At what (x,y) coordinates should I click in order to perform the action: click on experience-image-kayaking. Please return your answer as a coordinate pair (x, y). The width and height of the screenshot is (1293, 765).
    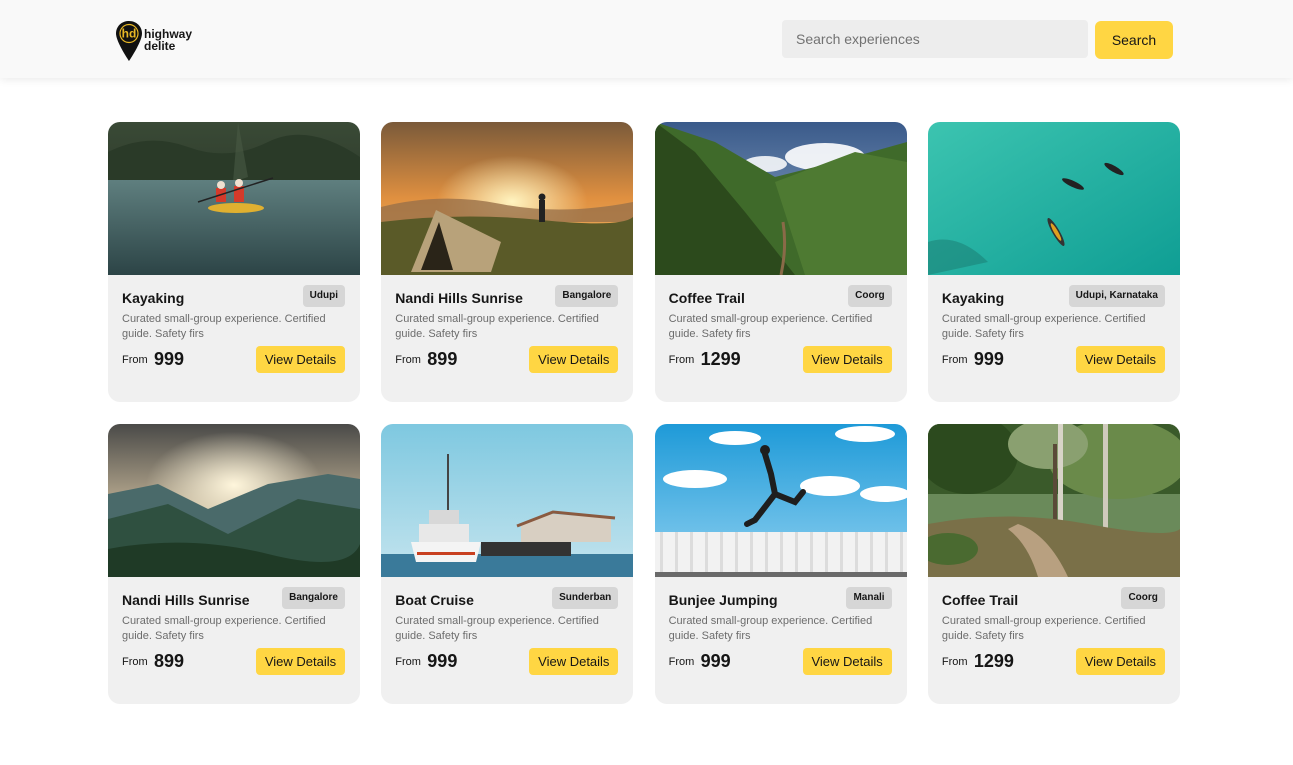
    Looking at the image, I should click on (234, 198).